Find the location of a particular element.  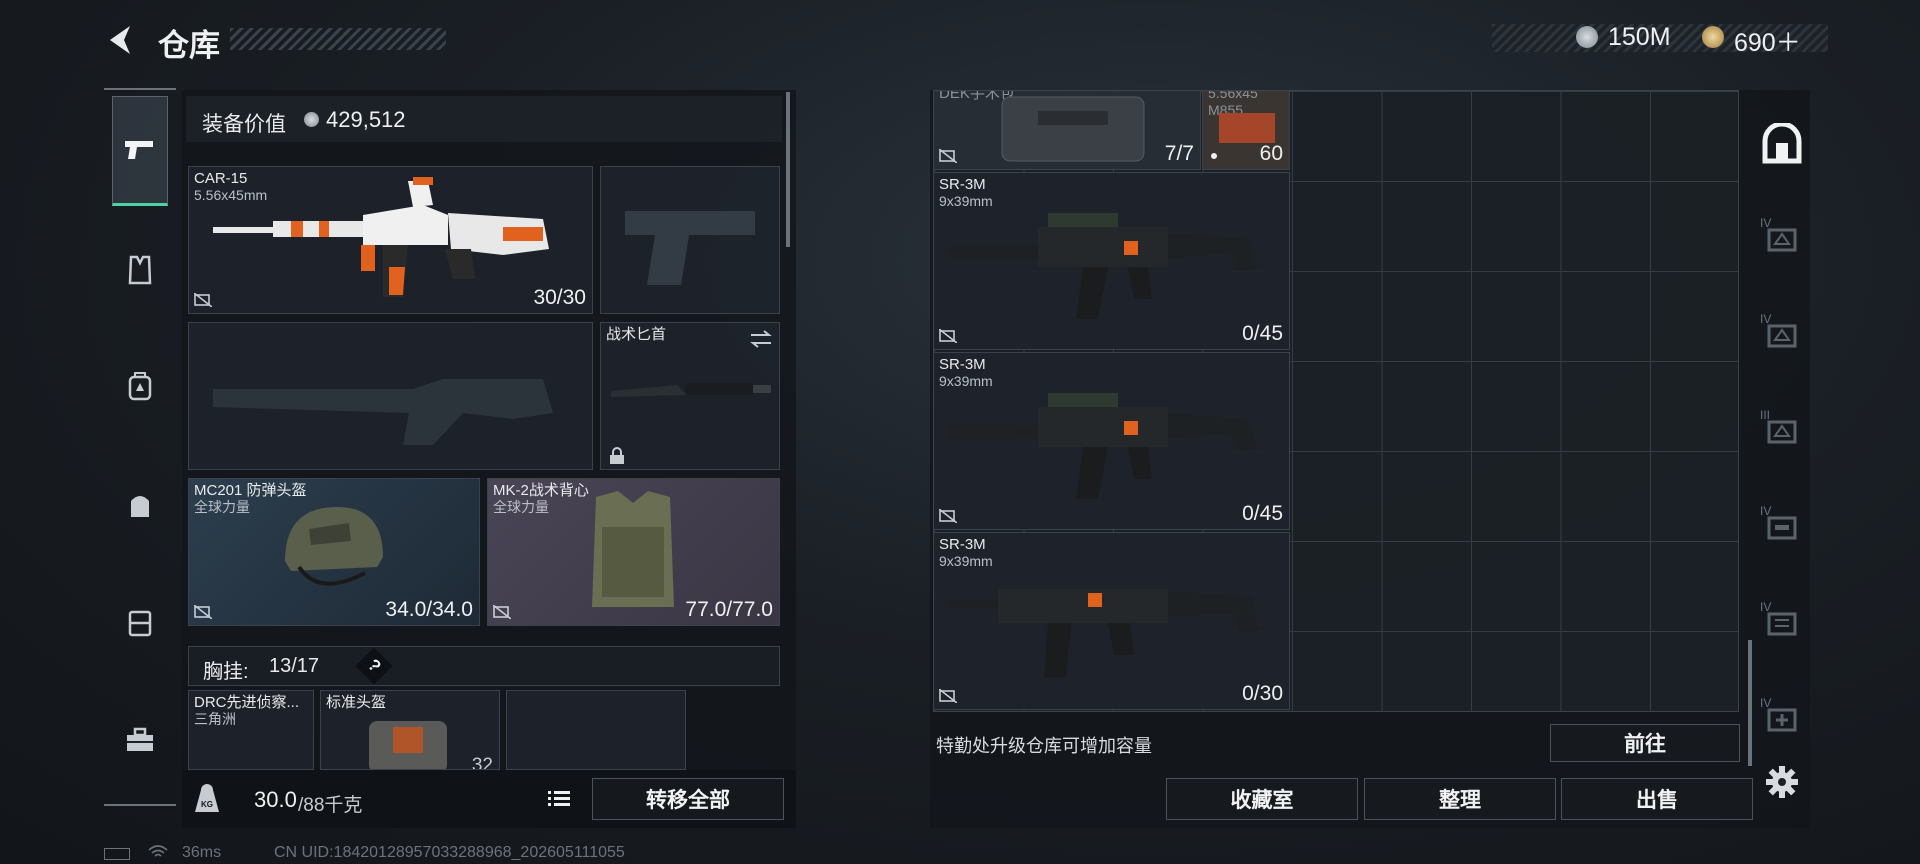

helmet-name: MC201 防弹头盔 is located at coordinates (250, 490).